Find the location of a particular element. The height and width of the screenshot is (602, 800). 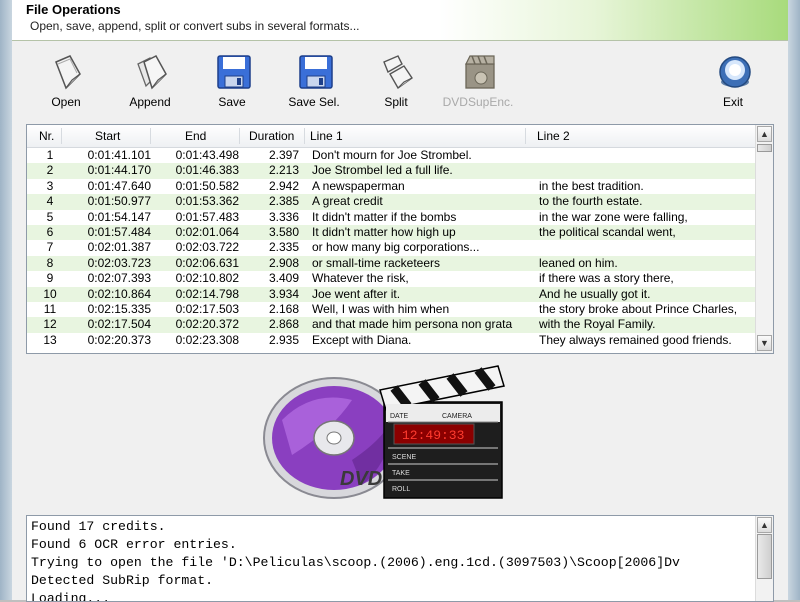

log-vertical-scrollbar: ▲ is located at coordinates (764, 558).